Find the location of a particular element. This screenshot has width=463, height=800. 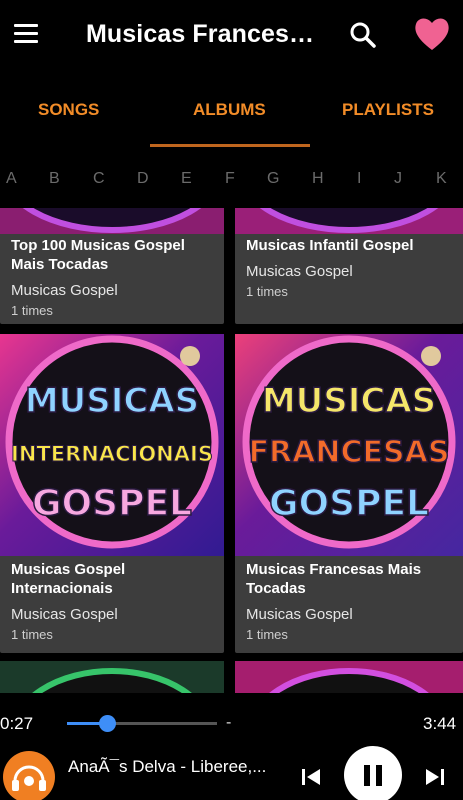

tab-bar: SONGS ALBUMS PLAYLISTS is located at coordinates (231, 110).